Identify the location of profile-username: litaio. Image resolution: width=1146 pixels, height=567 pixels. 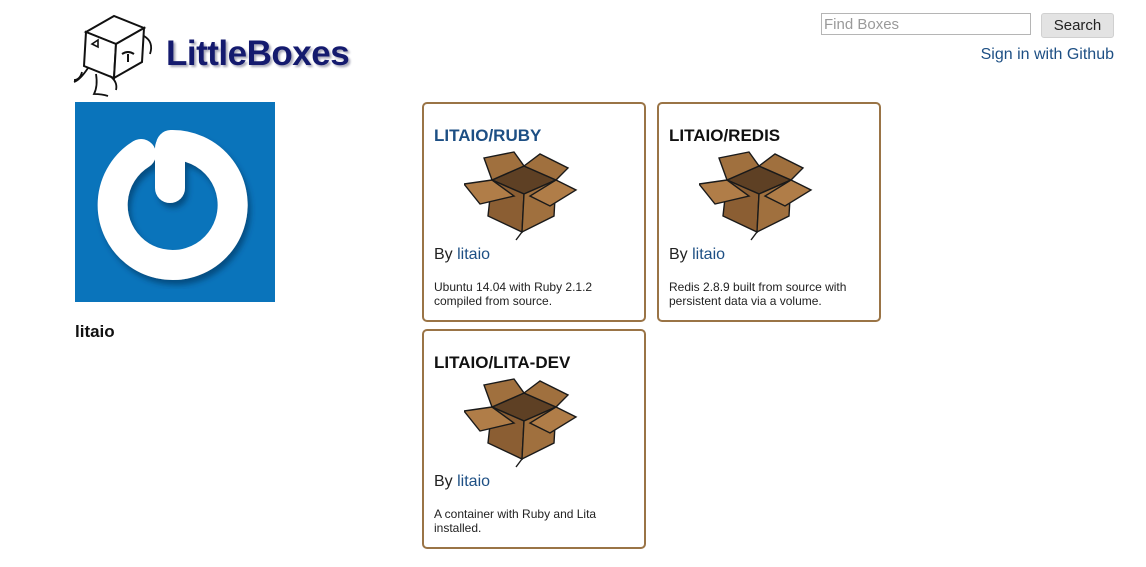
(95, 331).